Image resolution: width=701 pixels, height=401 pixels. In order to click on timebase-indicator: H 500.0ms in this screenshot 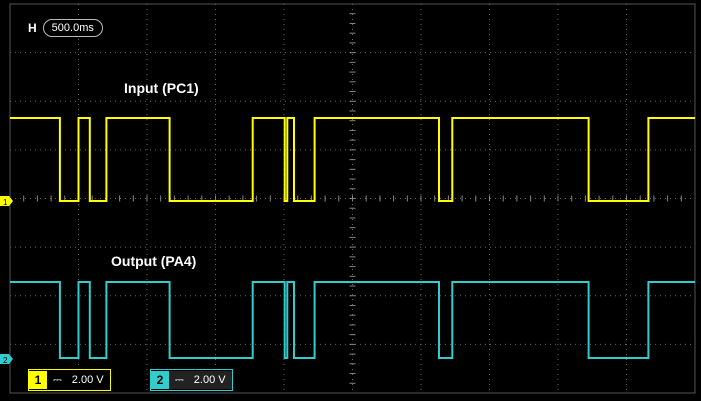, I will do `click(65, 28)`.